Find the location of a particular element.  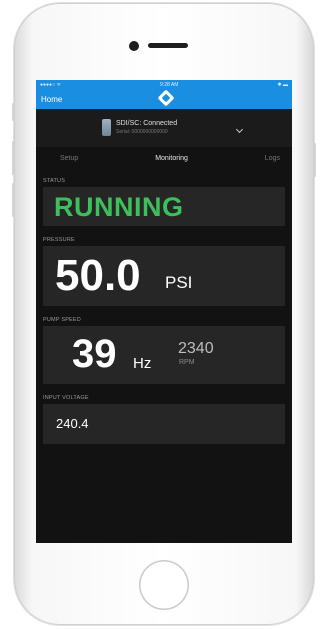

status-value: RUNNING is located at coordinates (119, 207).